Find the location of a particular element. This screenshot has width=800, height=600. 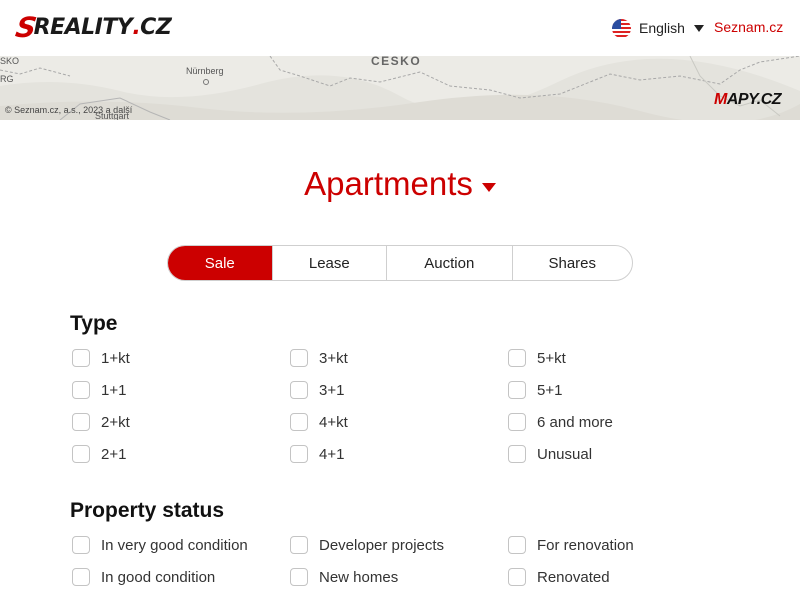

type-section-title: Type is located at coordinates (94, 323).